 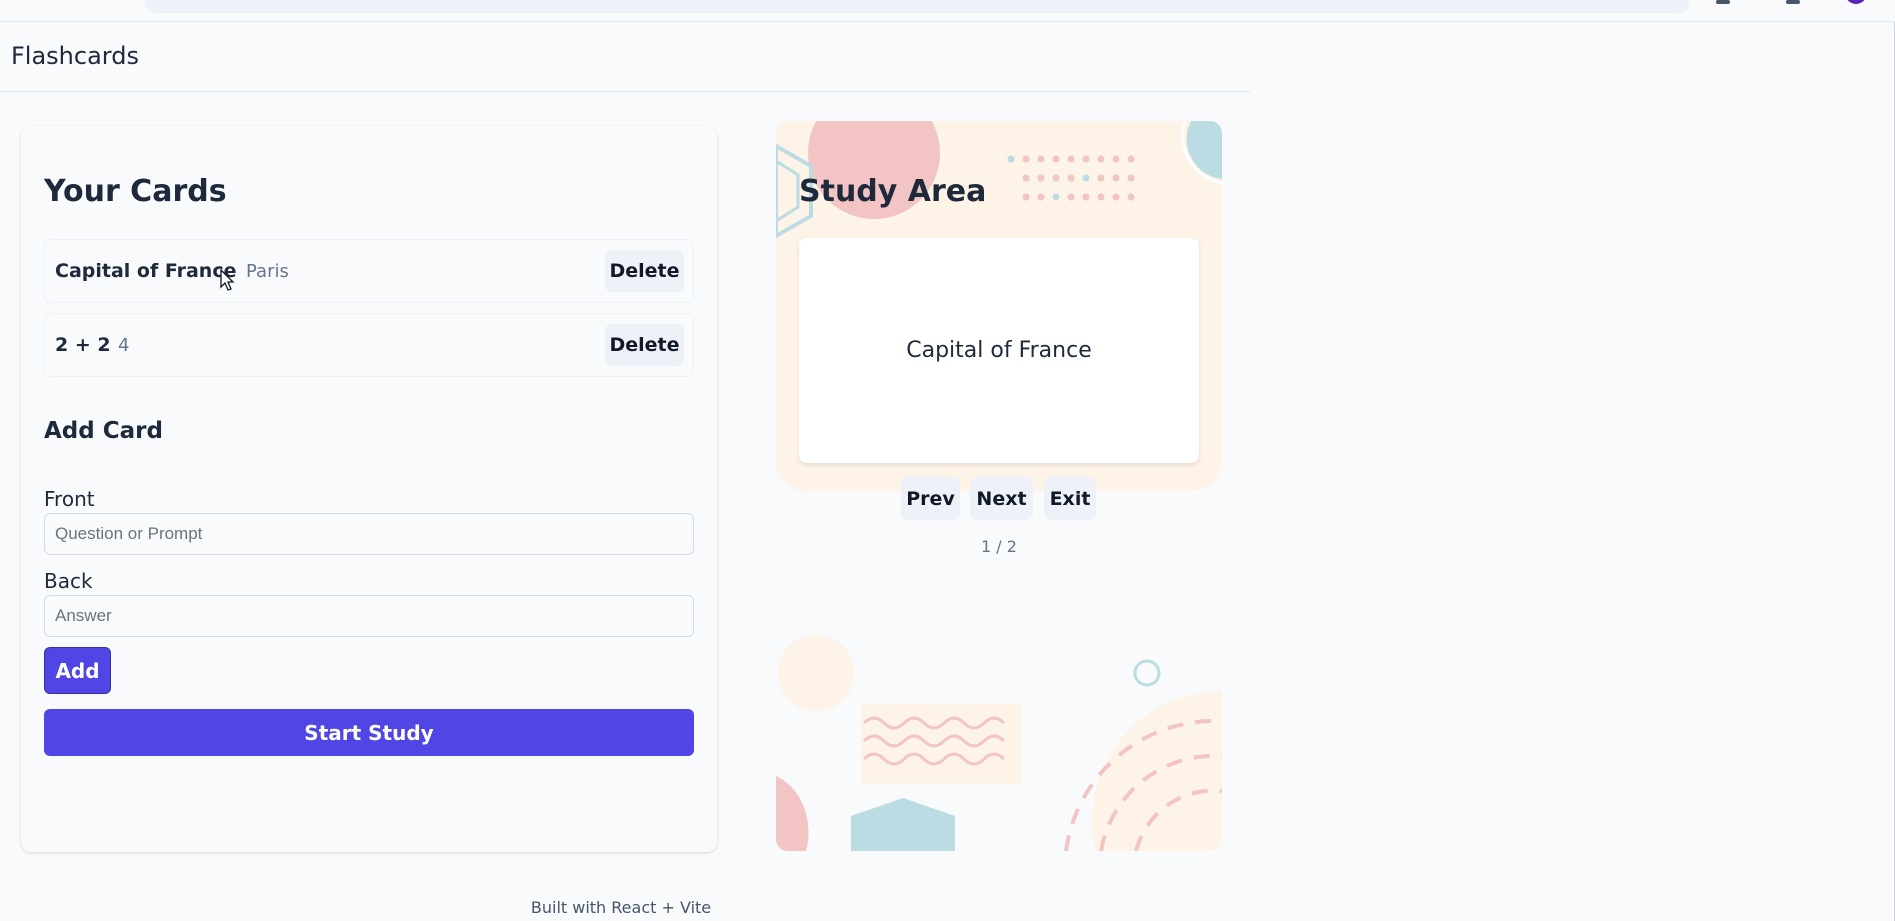 I want to click on next-button: Next, so click(x=1001, y=498).